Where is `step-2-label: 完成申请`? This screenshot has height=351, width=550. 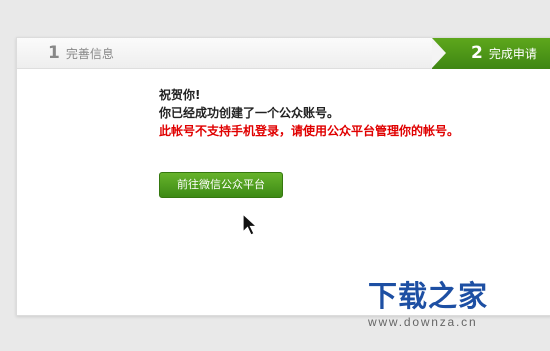 step-2-label: 完成申请 is located at coordinates (512, 53).